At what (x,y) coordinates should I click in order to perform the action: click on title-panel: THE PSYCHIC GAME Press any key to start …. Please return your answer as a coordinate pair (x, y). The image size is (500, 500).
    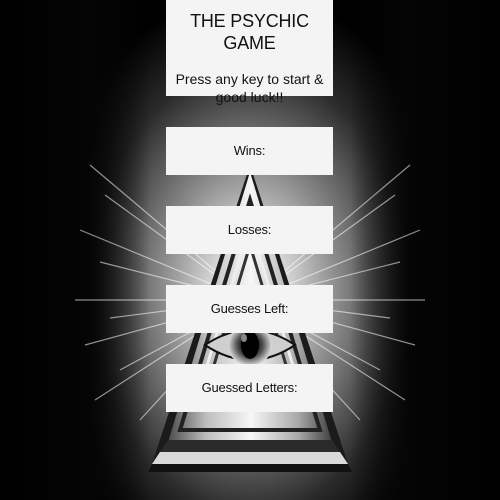
    Looking at the image, I should click on (249, 52).